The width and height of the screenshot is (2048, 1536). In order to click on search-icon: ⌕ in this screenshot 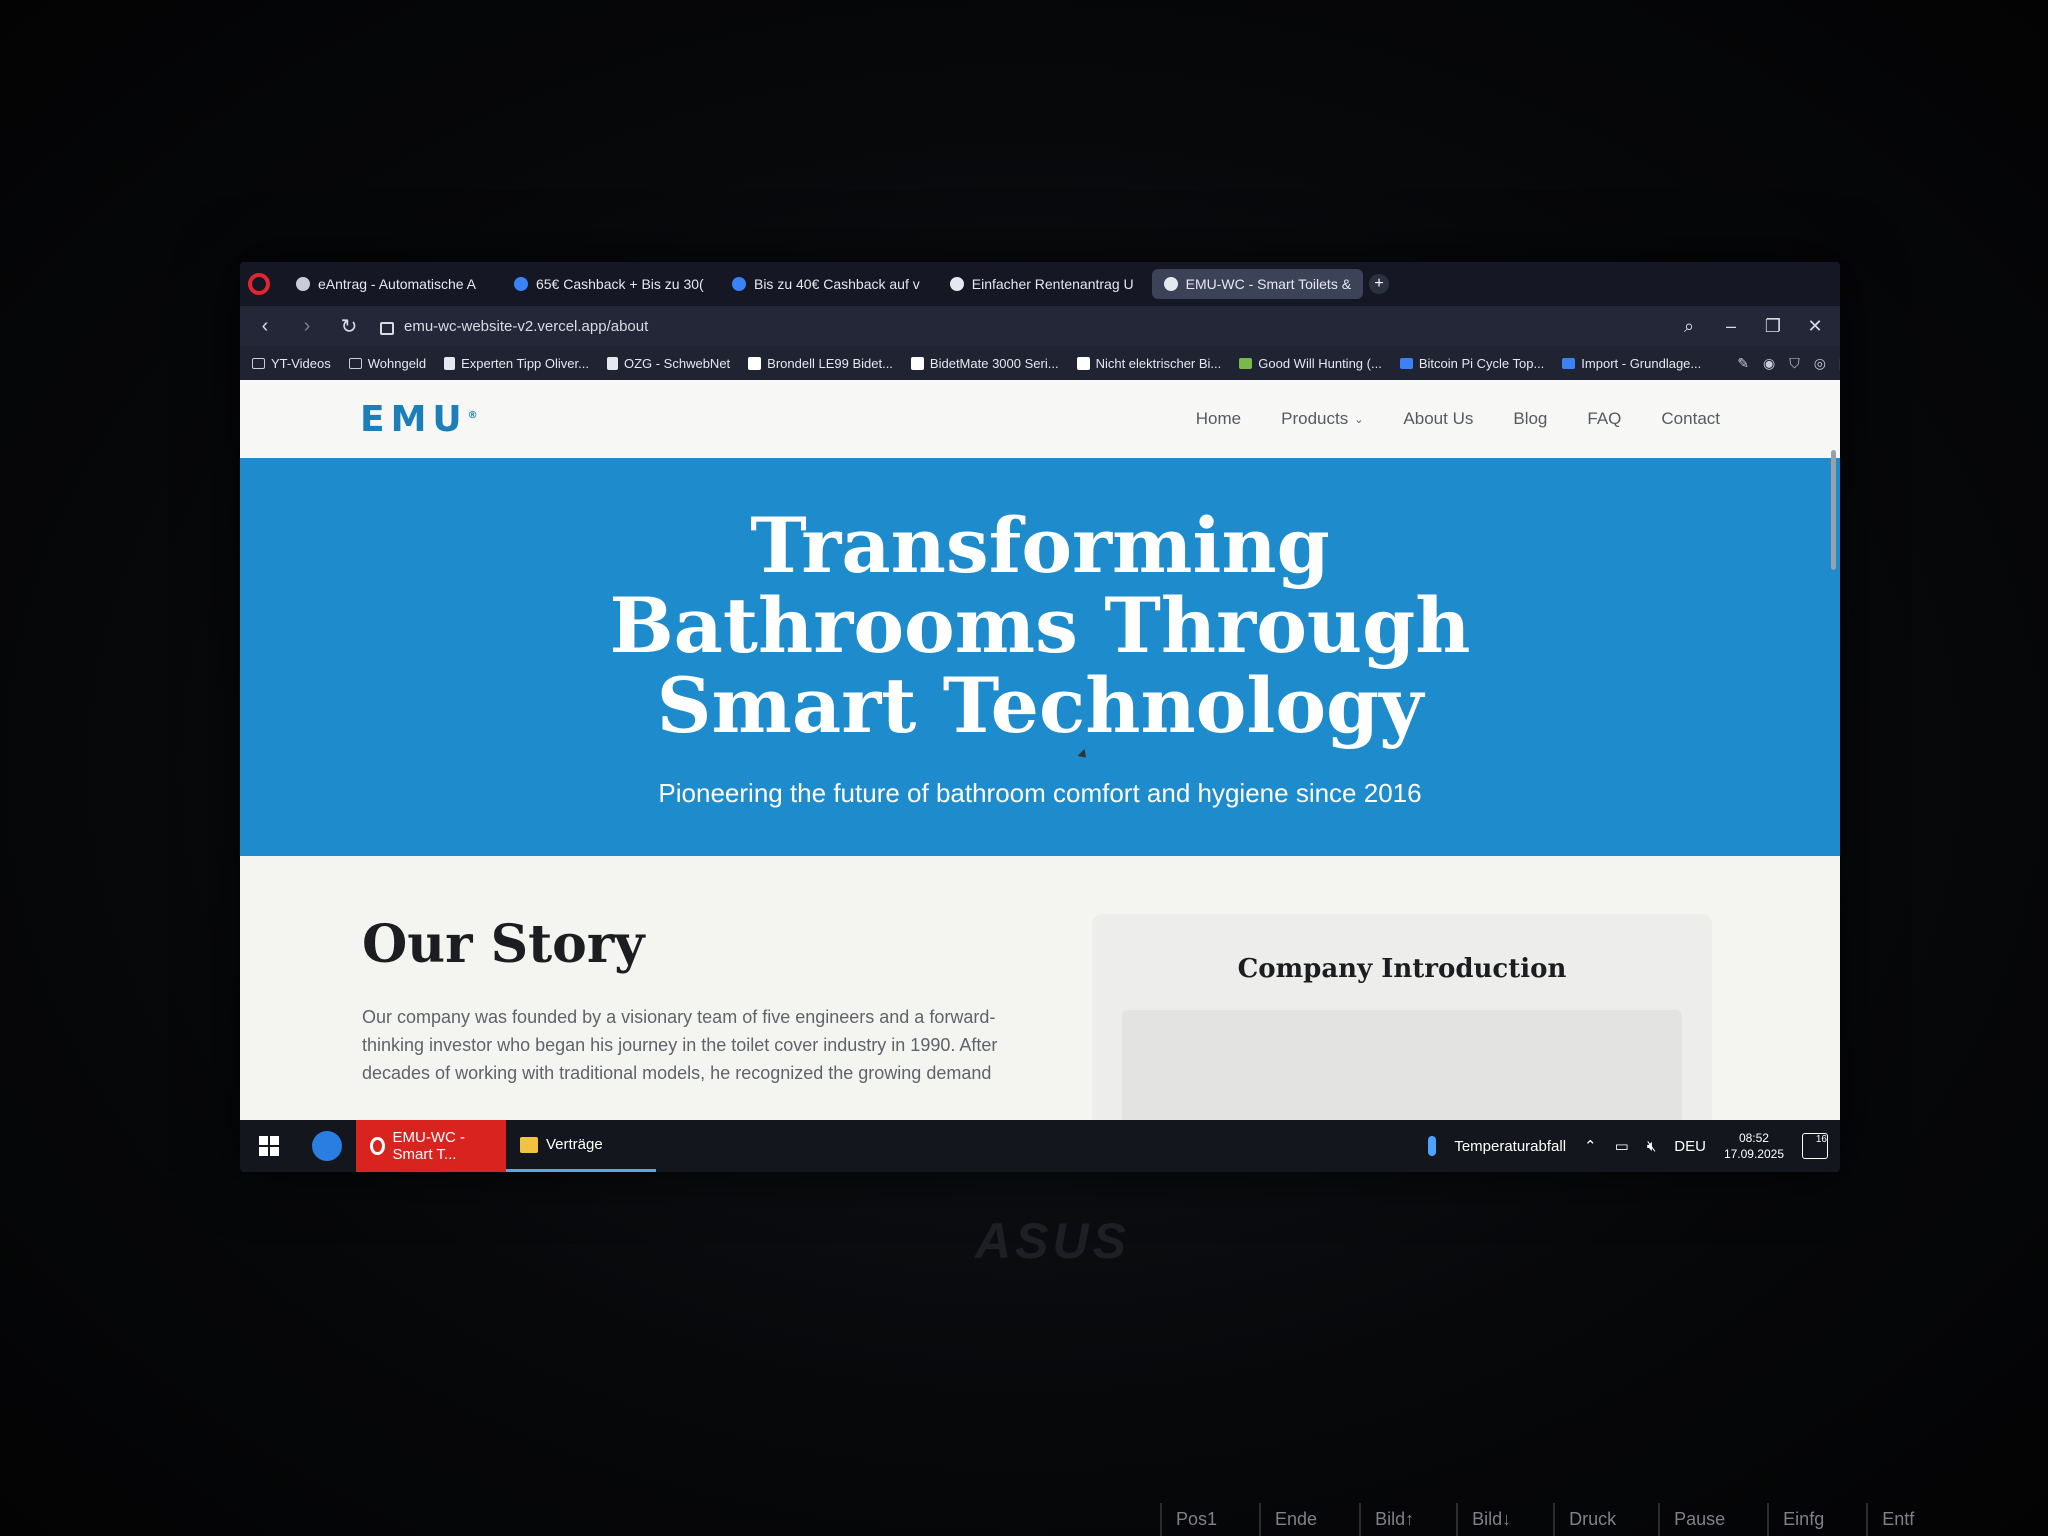, I will do `click(1689, 326)`.